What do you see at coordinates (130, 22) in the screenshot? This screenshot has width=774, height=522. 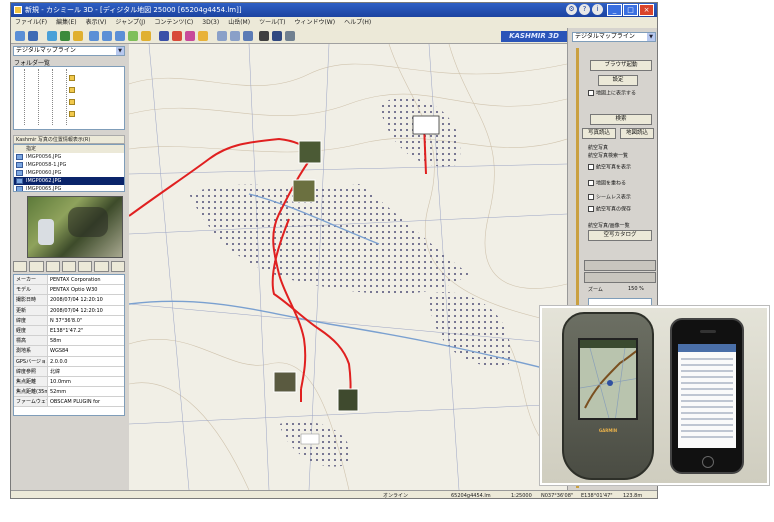 I see `menu-jump: ジャンプ(J)` at bounding box center [130, 22].